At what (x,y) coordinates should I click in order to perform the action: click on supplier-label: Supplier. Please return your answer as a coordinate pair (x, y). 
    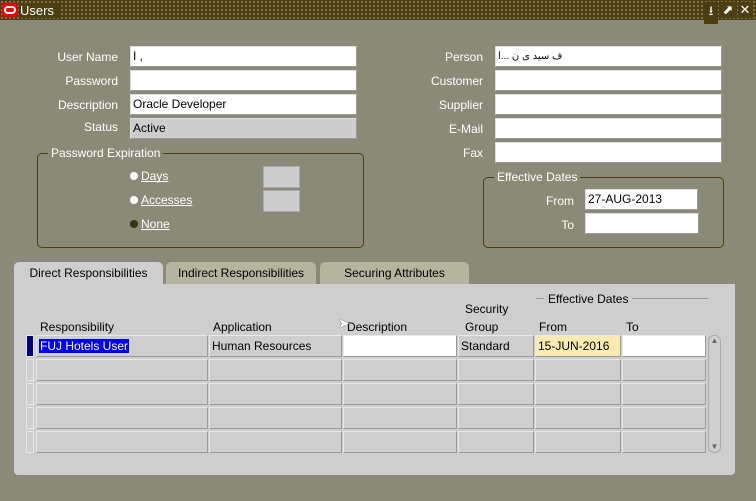
    Looking at the image, I should click on (460, 105).